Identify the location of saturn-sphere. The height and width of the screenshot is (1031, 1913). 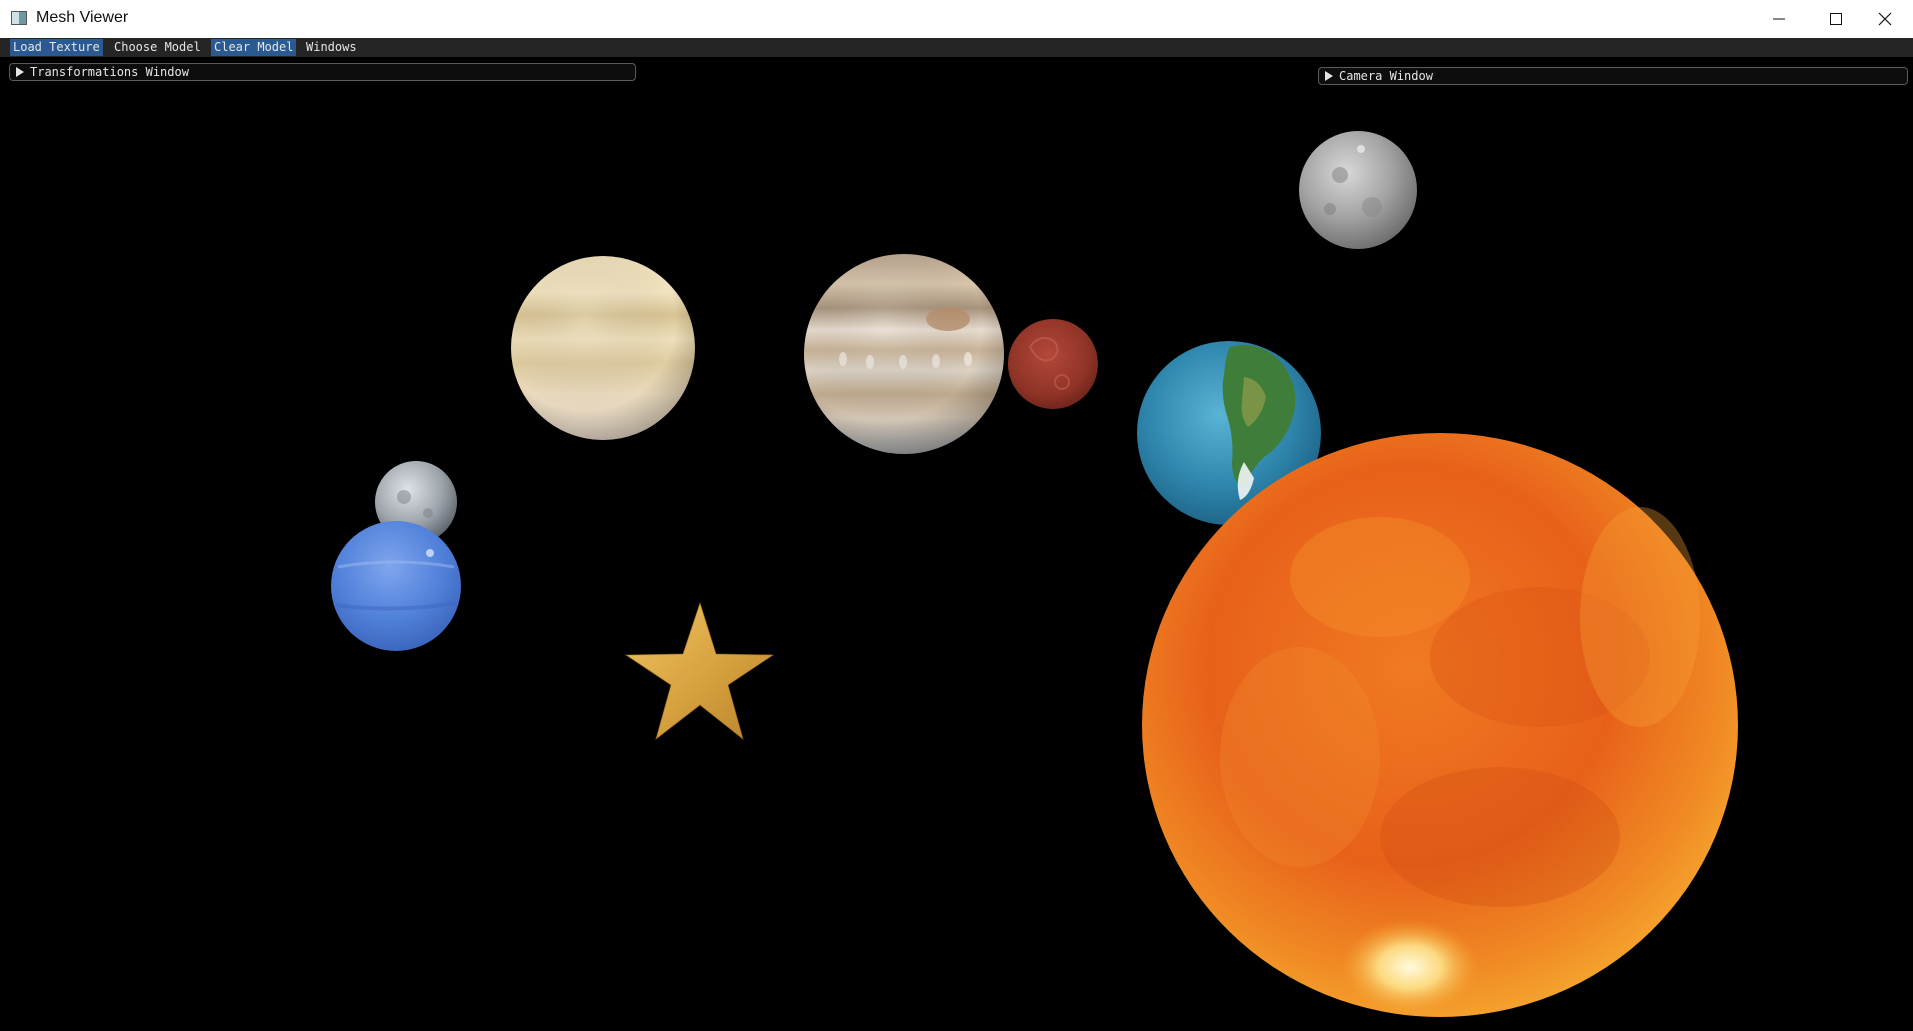
(603, 348).